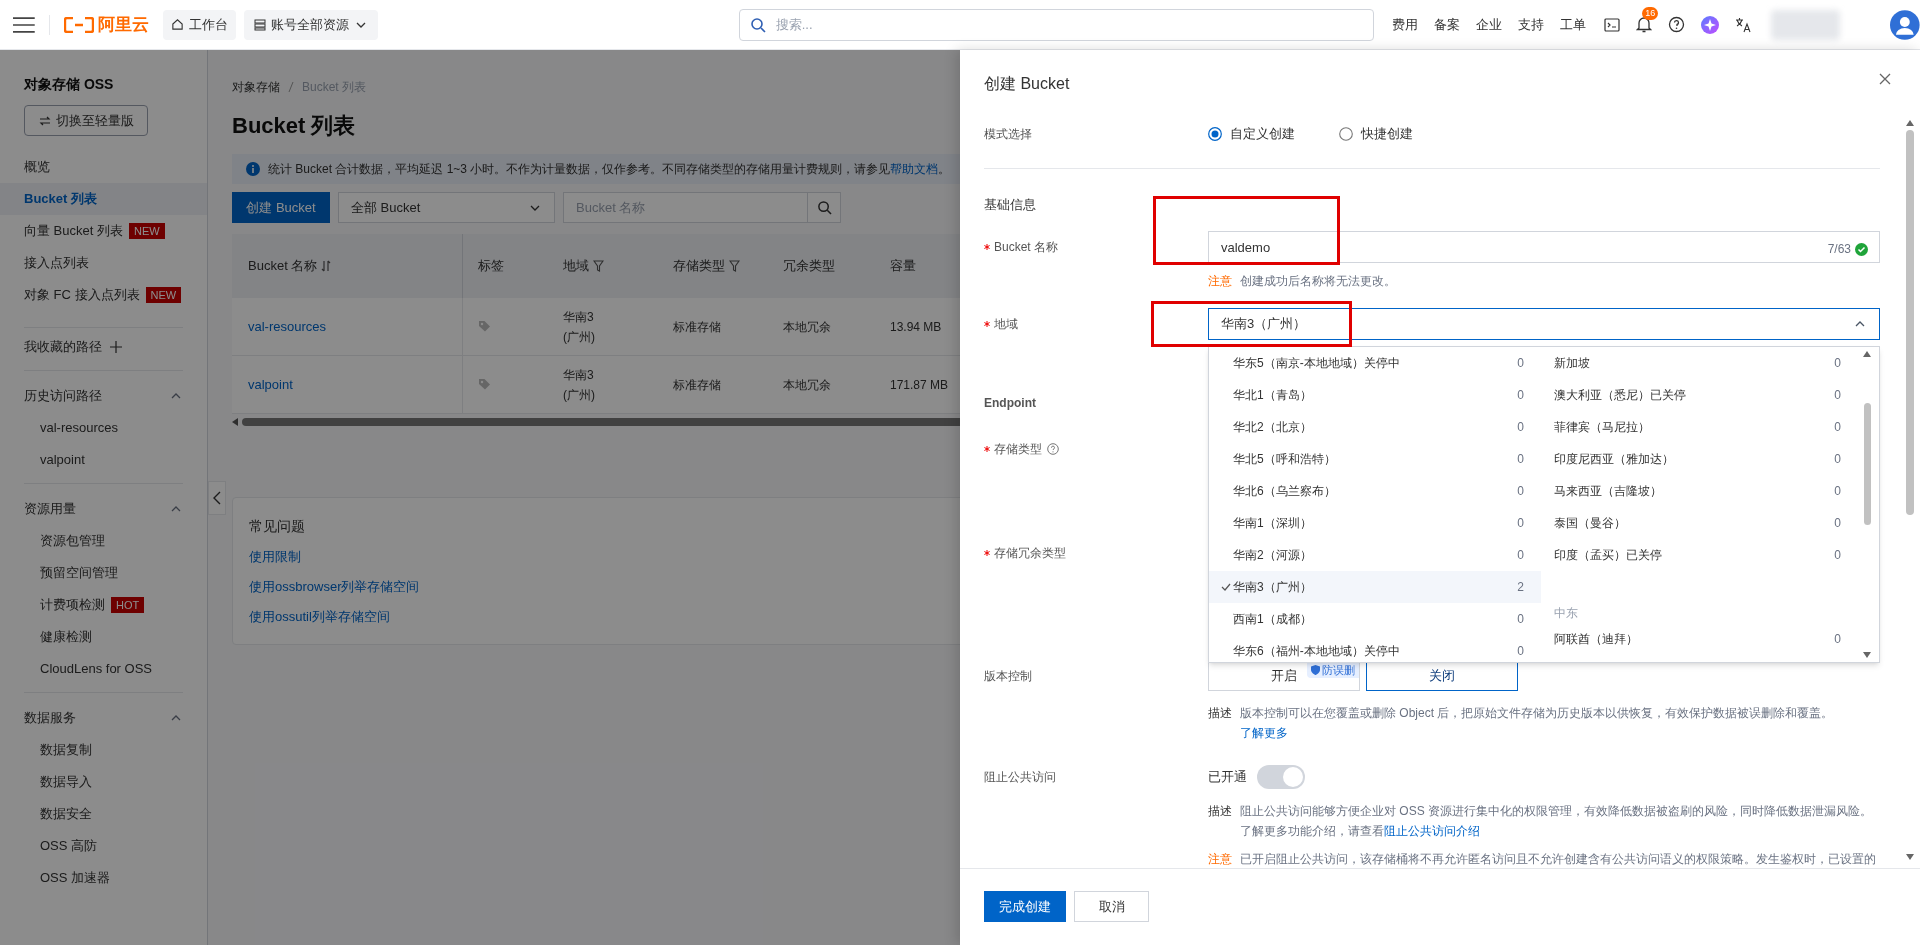 This screenshot has width=1920, height=945. What do you see at coordinates (1375, 587) in the screenshot?
I see `dropdown-option: 华南3（广州） 2` at bounding box center [1375, 587].